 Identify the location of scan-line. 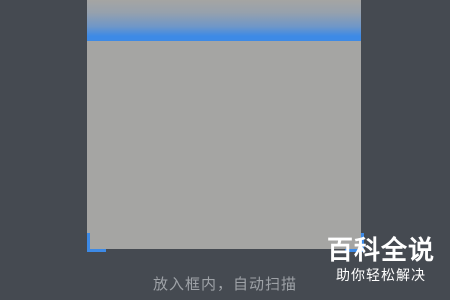
(224, 20).